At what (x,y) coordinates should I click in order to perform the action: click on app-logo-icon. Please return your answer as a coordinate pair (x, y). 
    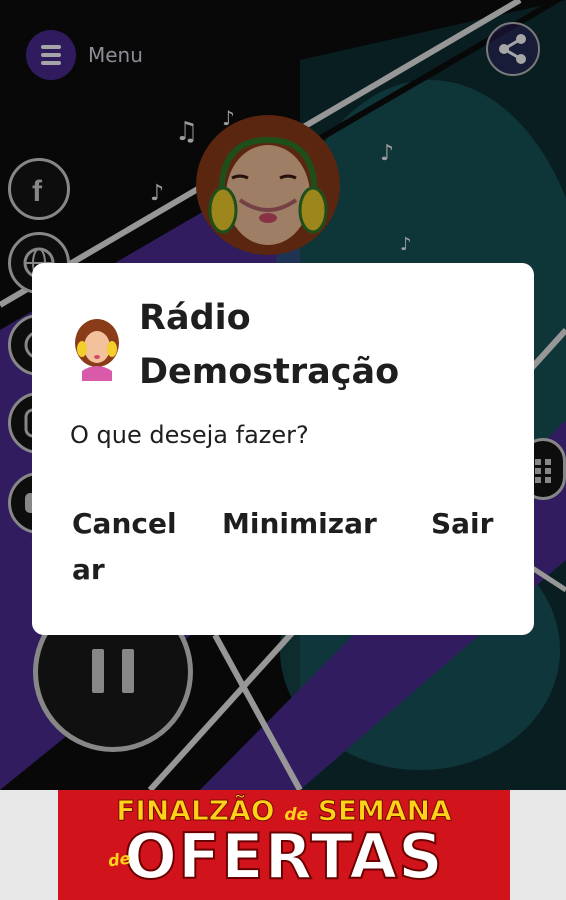
    Looking at the image, I should click on (97, 350).